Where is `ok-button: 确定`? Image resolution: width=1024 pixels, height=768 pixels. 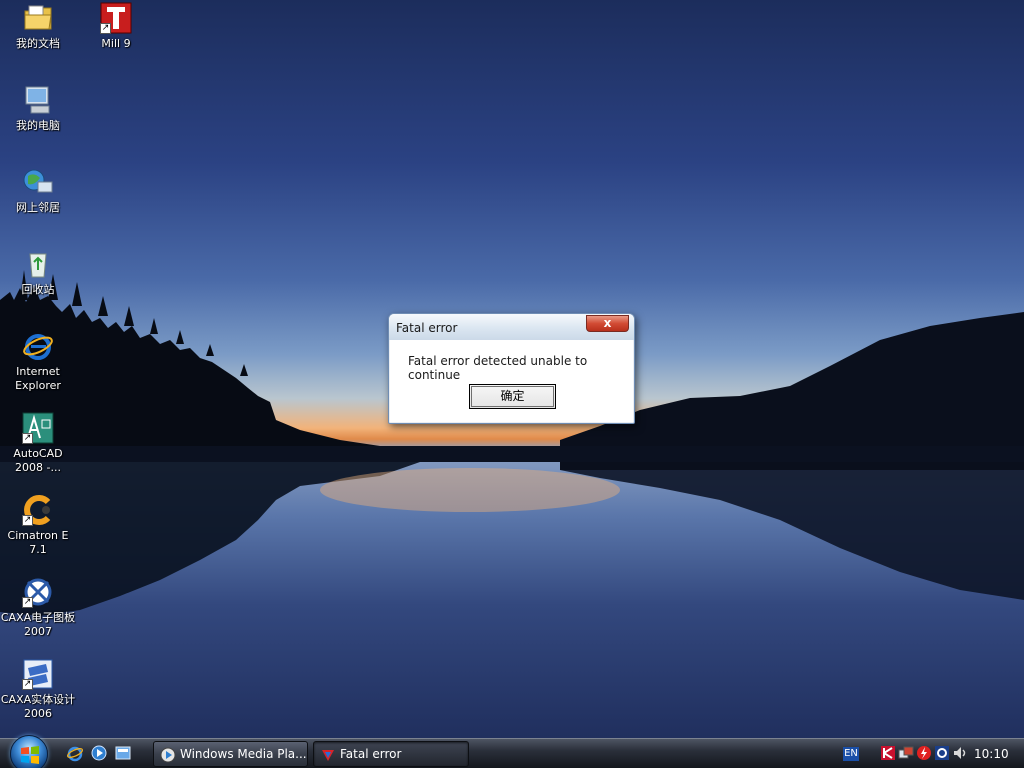
ok-button: 确定 is located at coordinates (512, 396).